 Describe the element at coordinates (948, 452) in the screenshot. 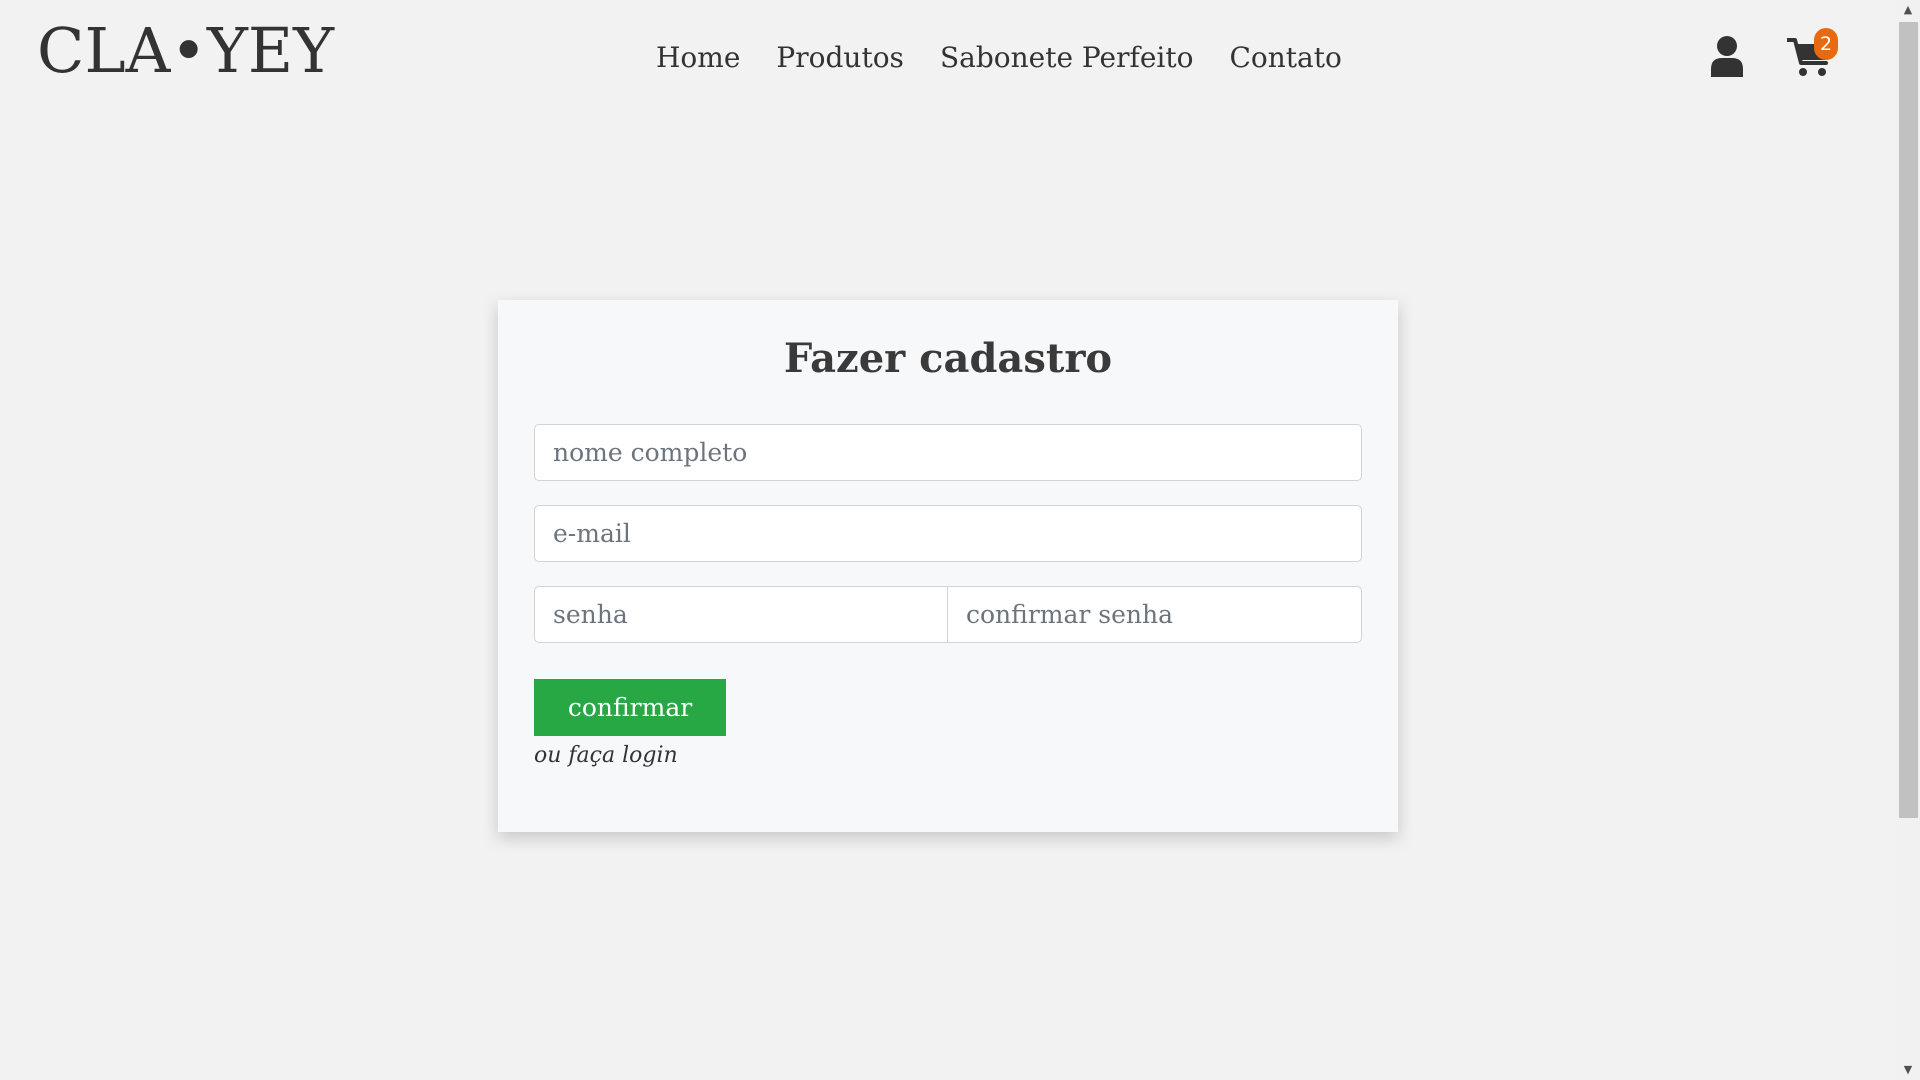

I see `full-name-input` at that location.